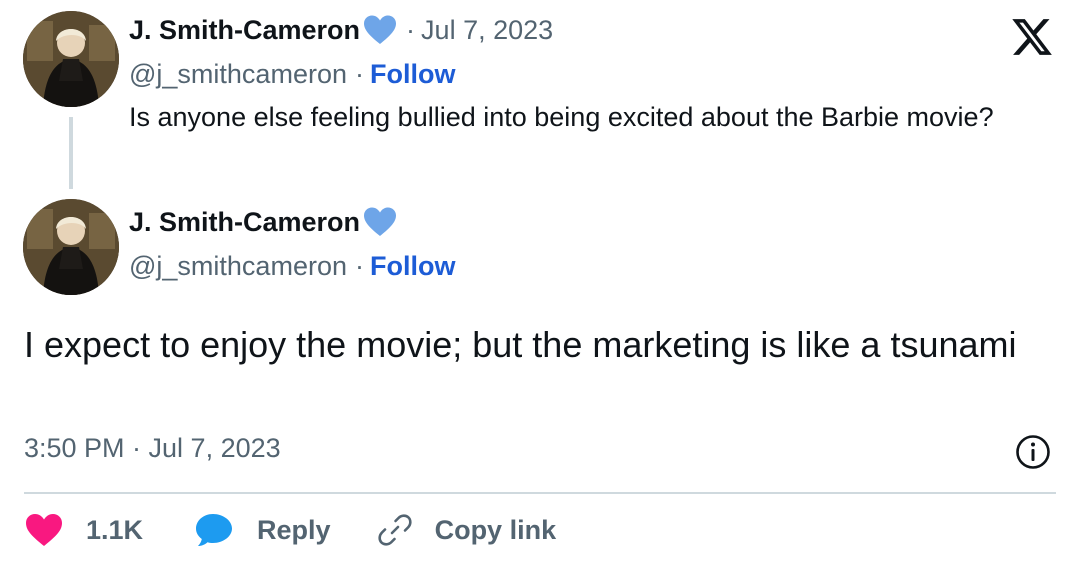  I want to click on parent-tweet-header: J. Smith-Cameron · Jul 7, 2023, so click(341, 30).